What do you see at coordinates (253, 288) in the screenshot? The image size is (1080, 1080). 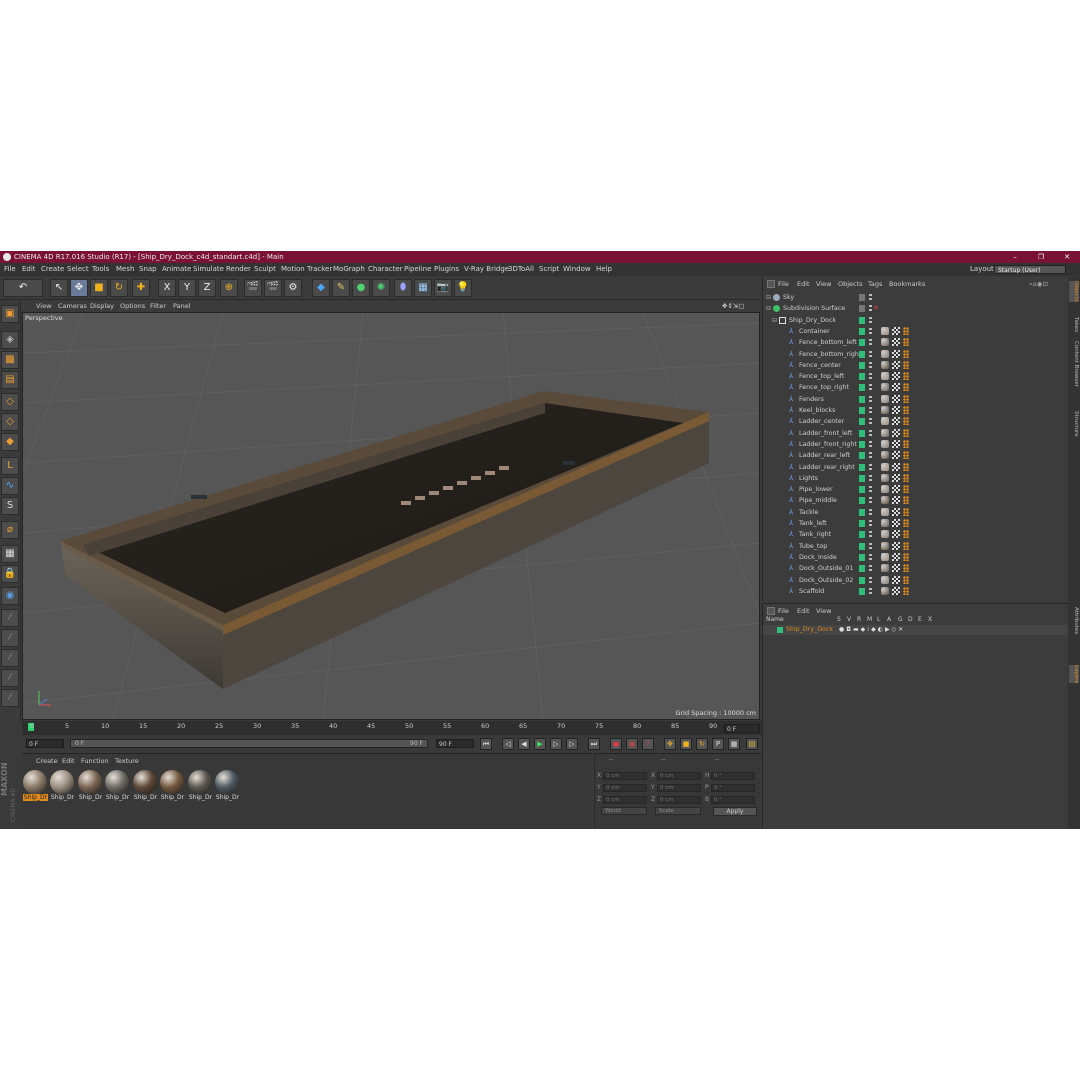 I see `render-view-icon: 🎬` at bounding box center [253, 288].